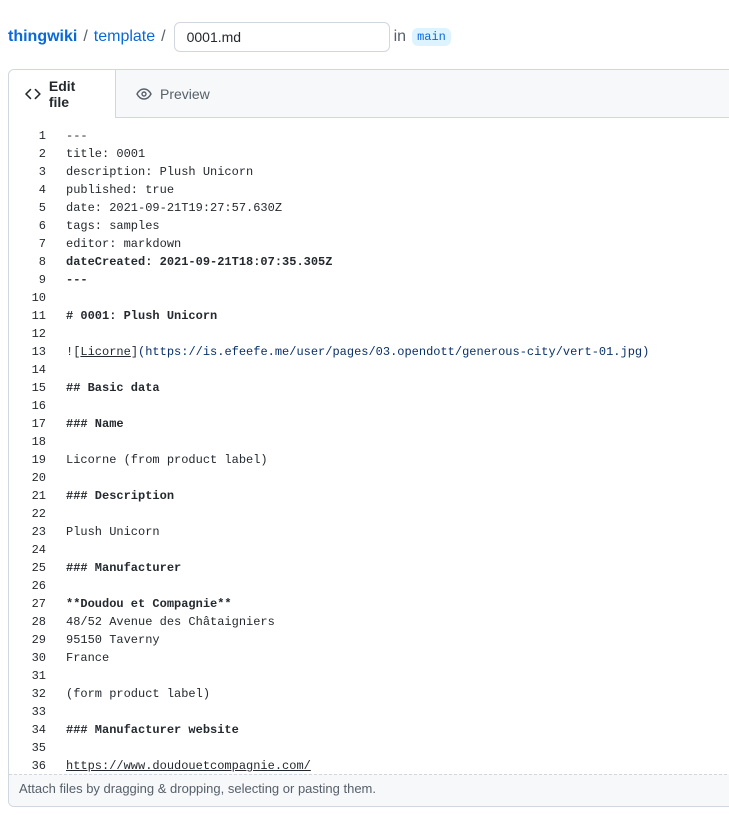 The width and height of the screenshot is (729, 815). Describe the element at coordinates (369, 280) in the screenshot. I see `code-line: 9 ---` at that location.